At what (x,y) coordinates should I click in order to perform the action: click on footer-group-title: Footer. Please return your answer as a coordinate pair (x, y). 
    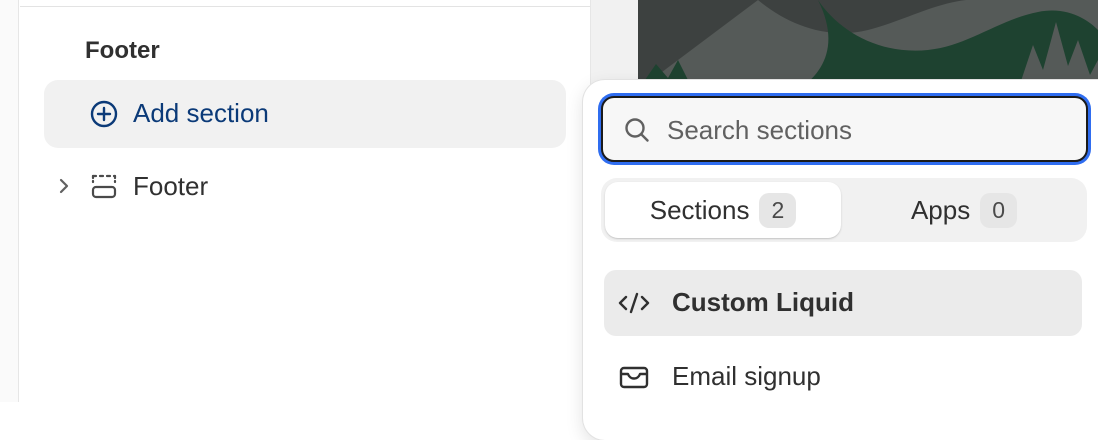
    Looking at the image, I should click on (122, 50).